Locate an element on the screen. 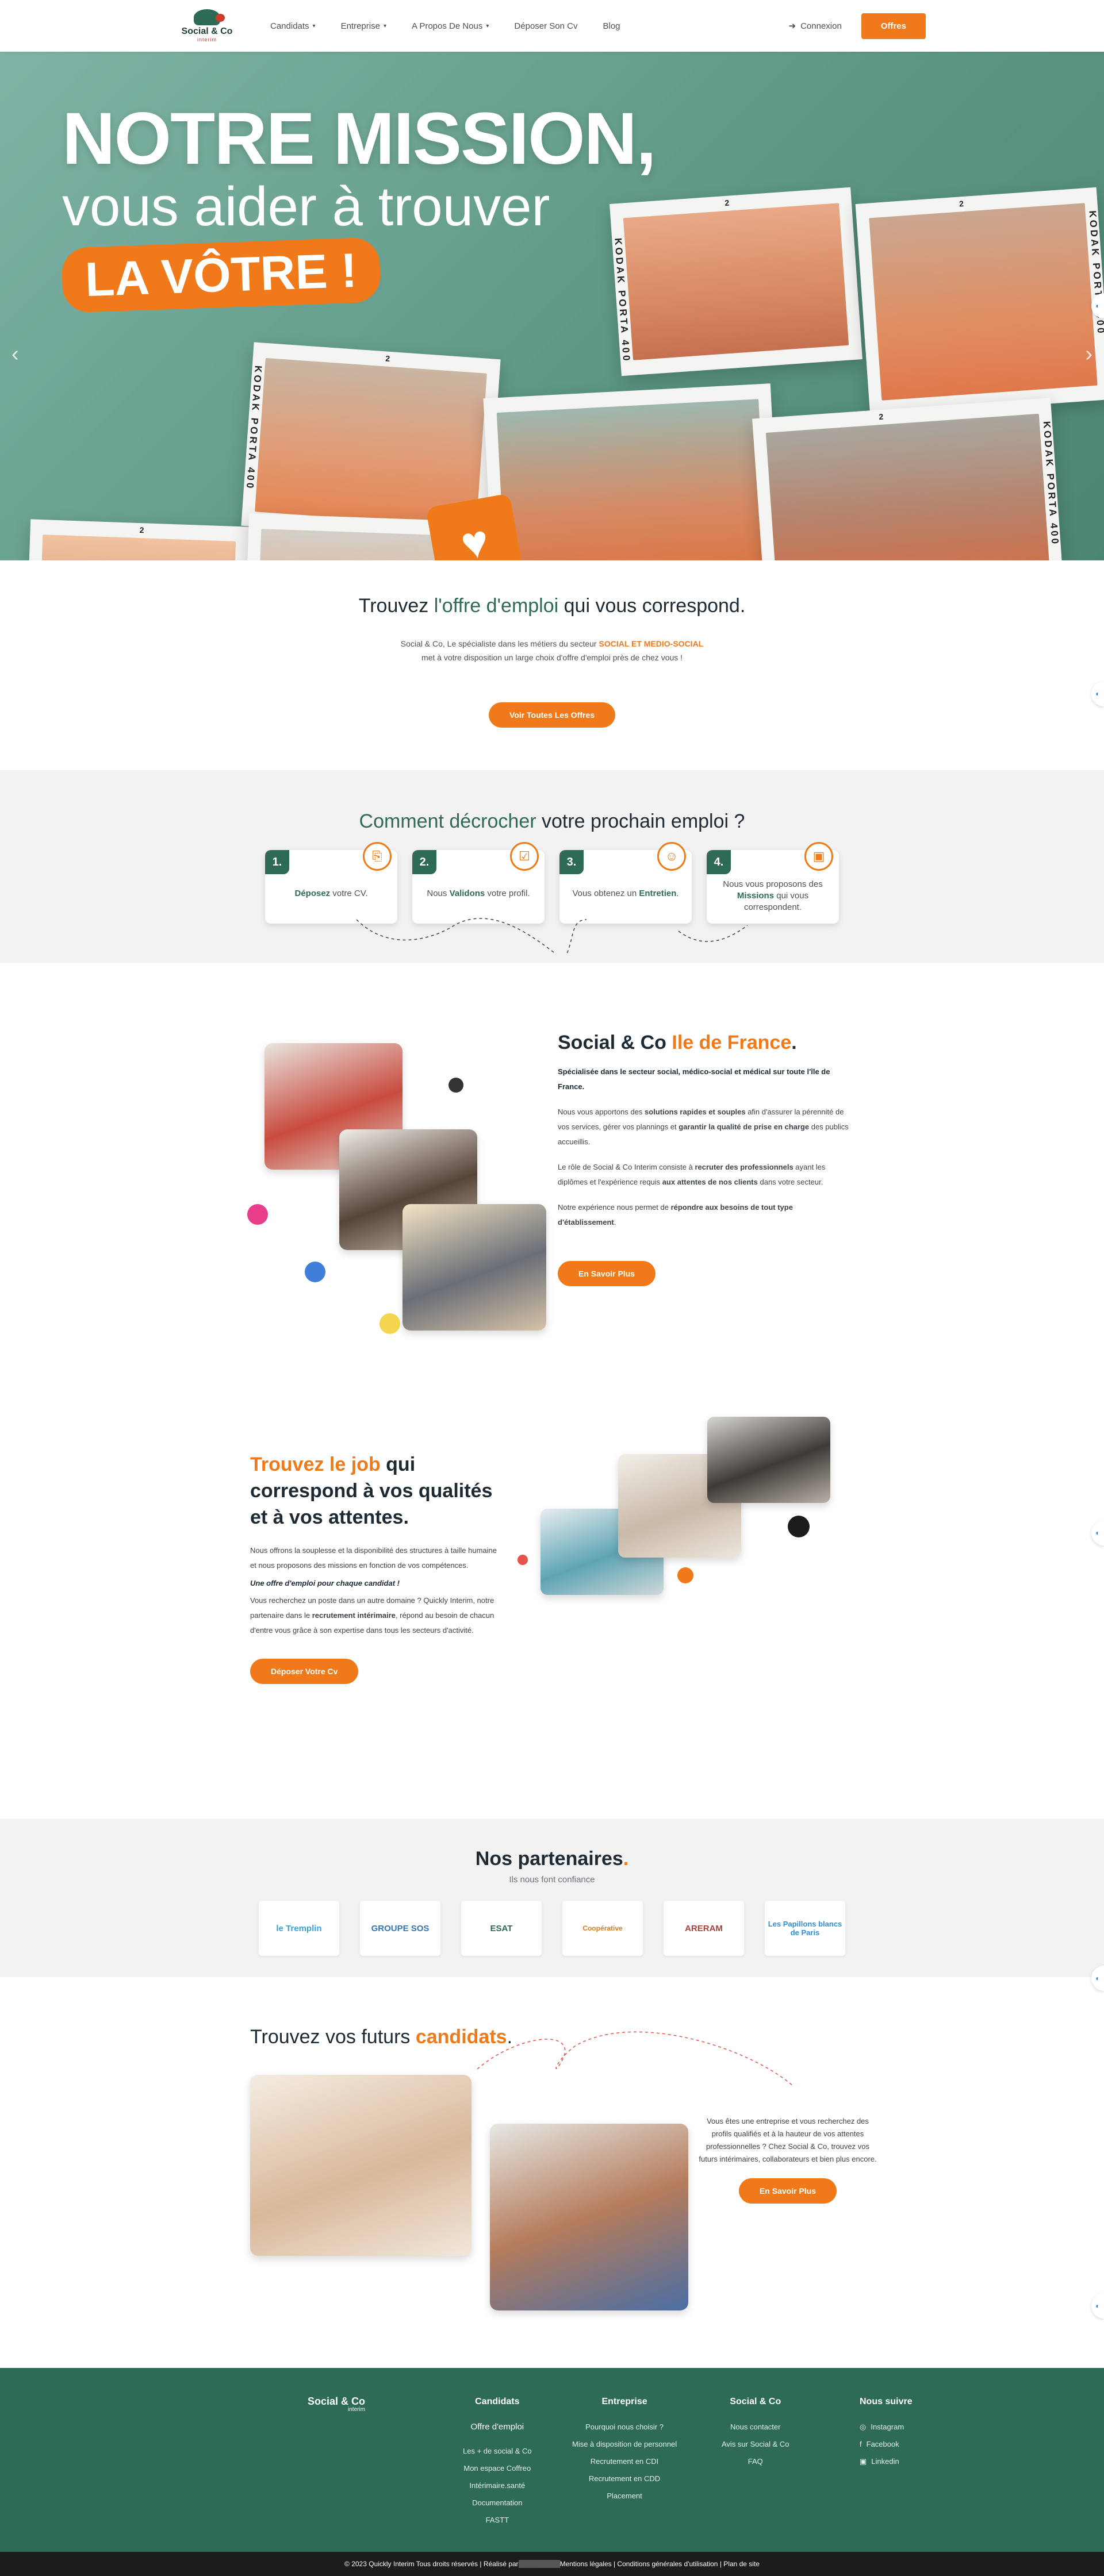 The image size is (1104, 2576). chevron-down-icon: ▾ is located at coordinates (384, 25).